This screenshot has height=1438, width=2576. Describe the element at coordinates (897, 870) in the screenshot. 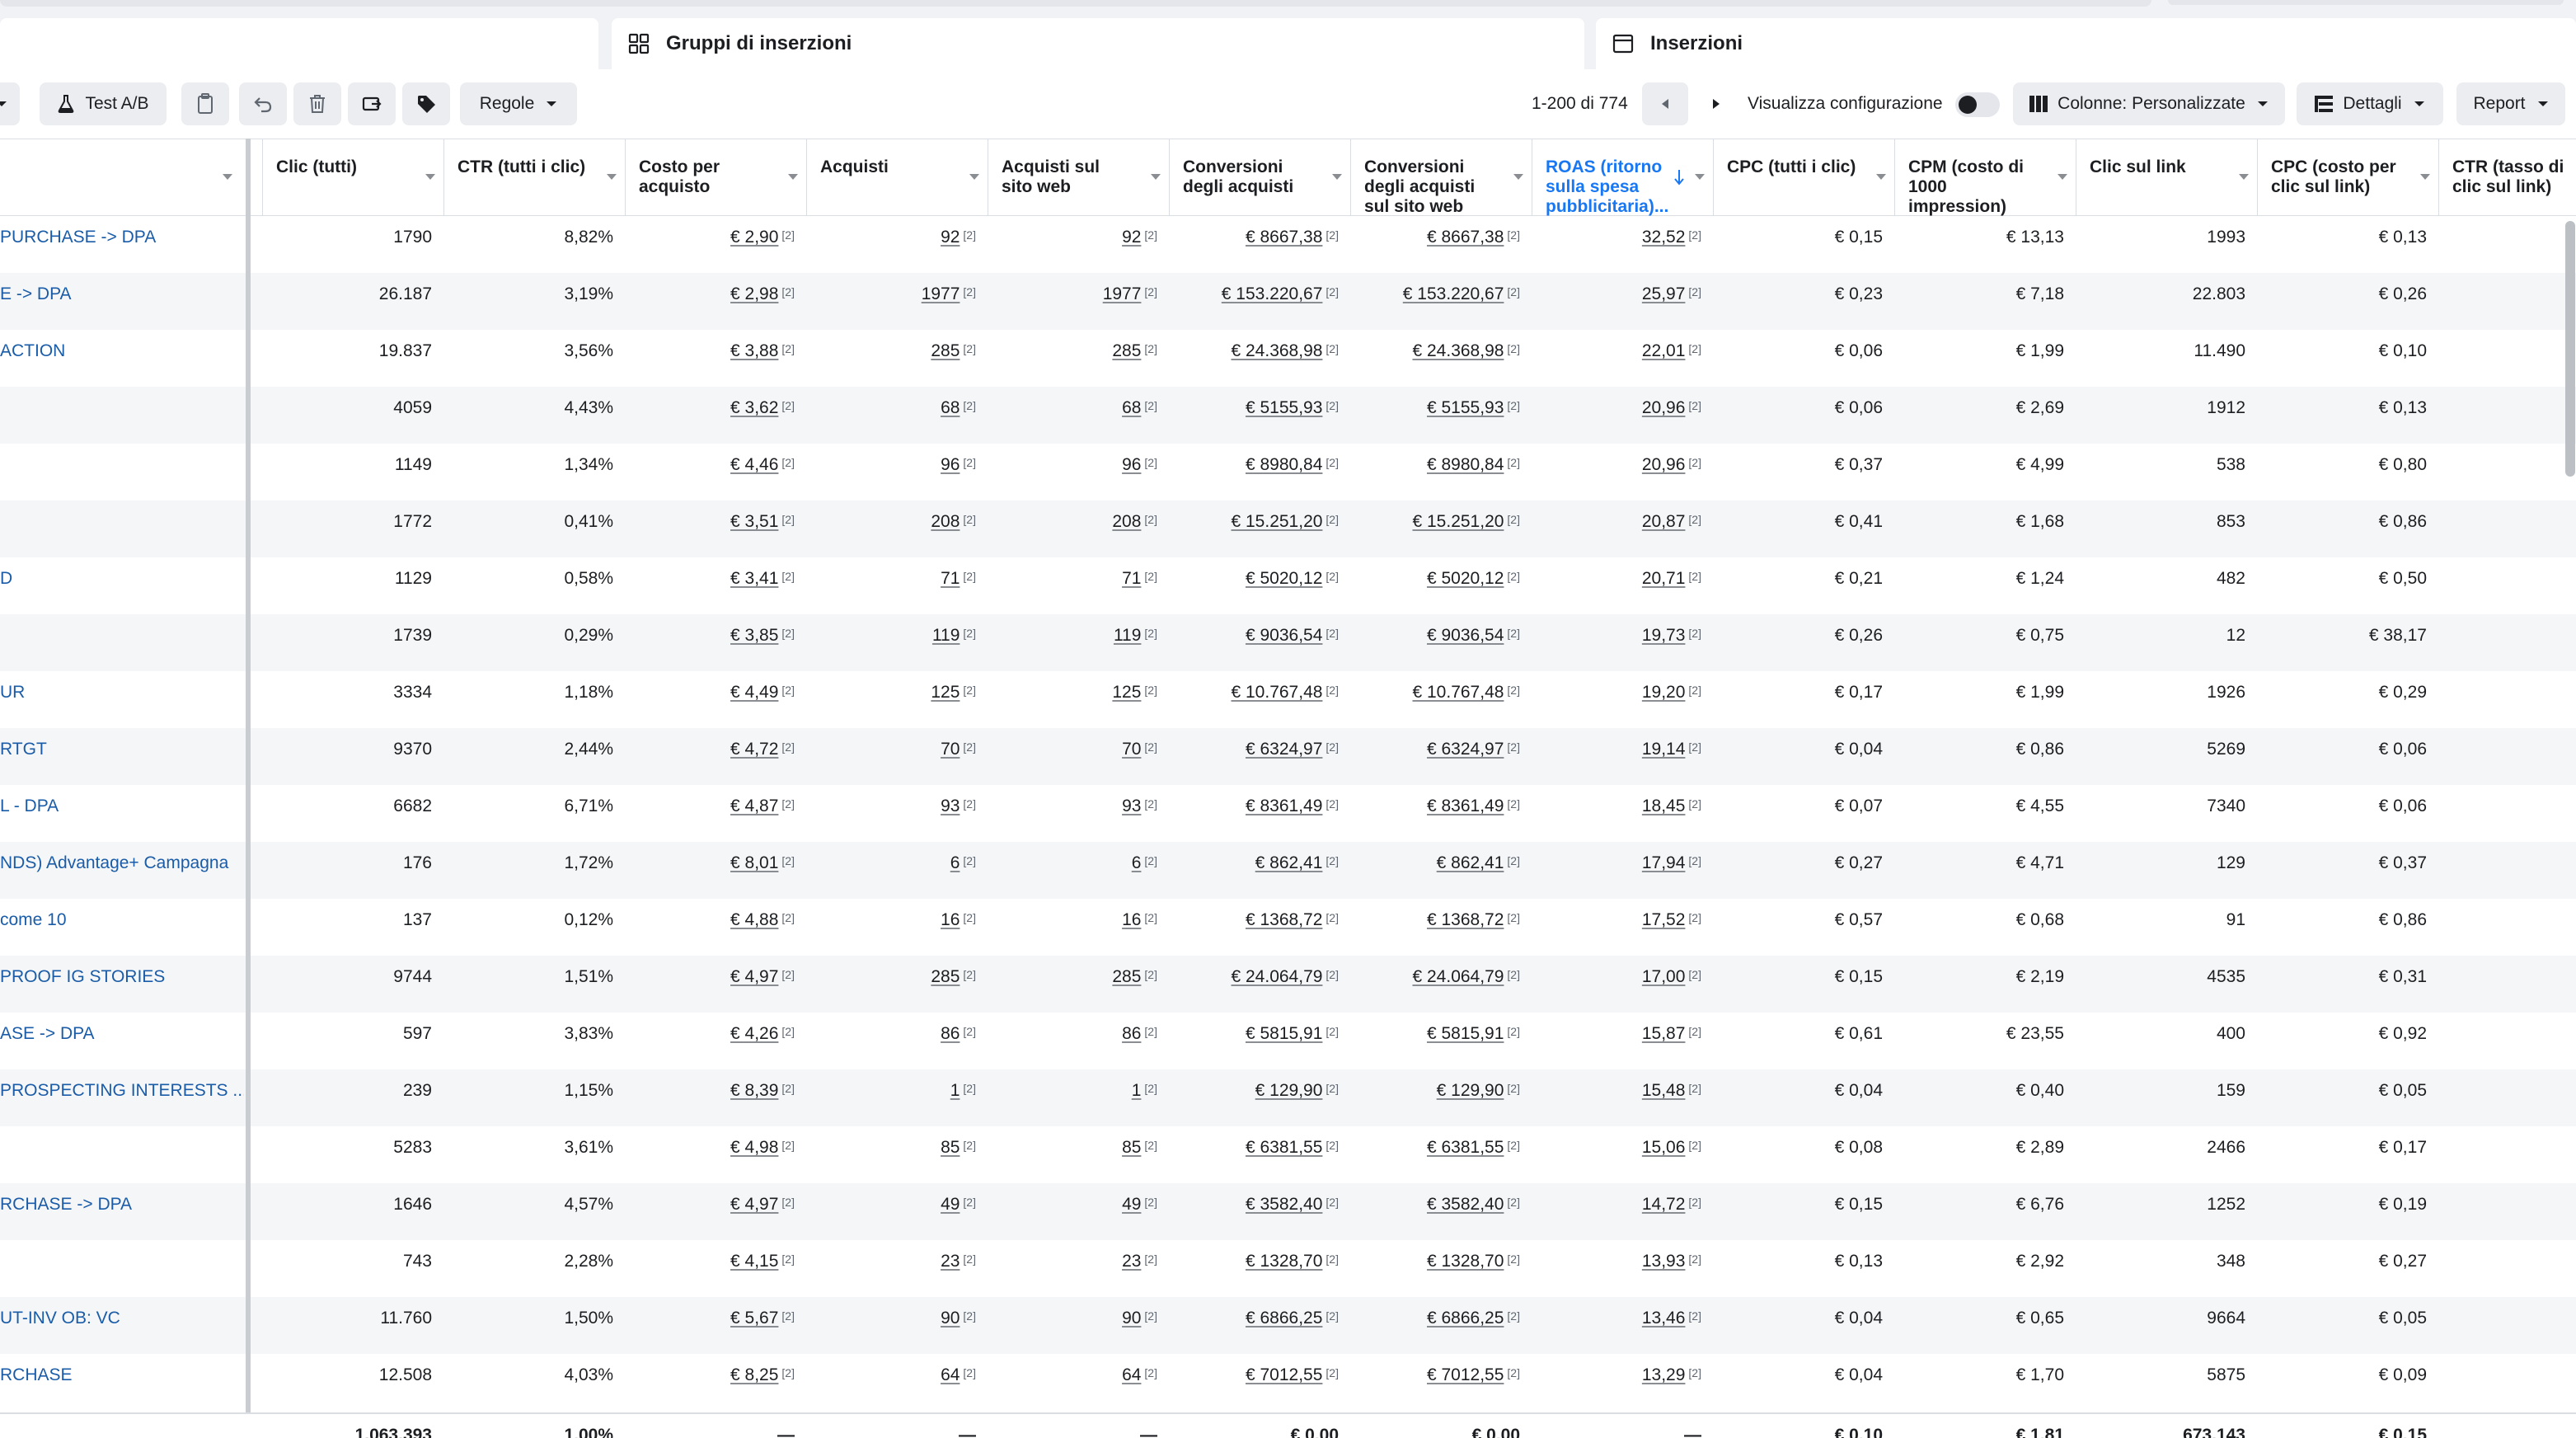

I see `cell-purchases: 6 [2]` at that location.